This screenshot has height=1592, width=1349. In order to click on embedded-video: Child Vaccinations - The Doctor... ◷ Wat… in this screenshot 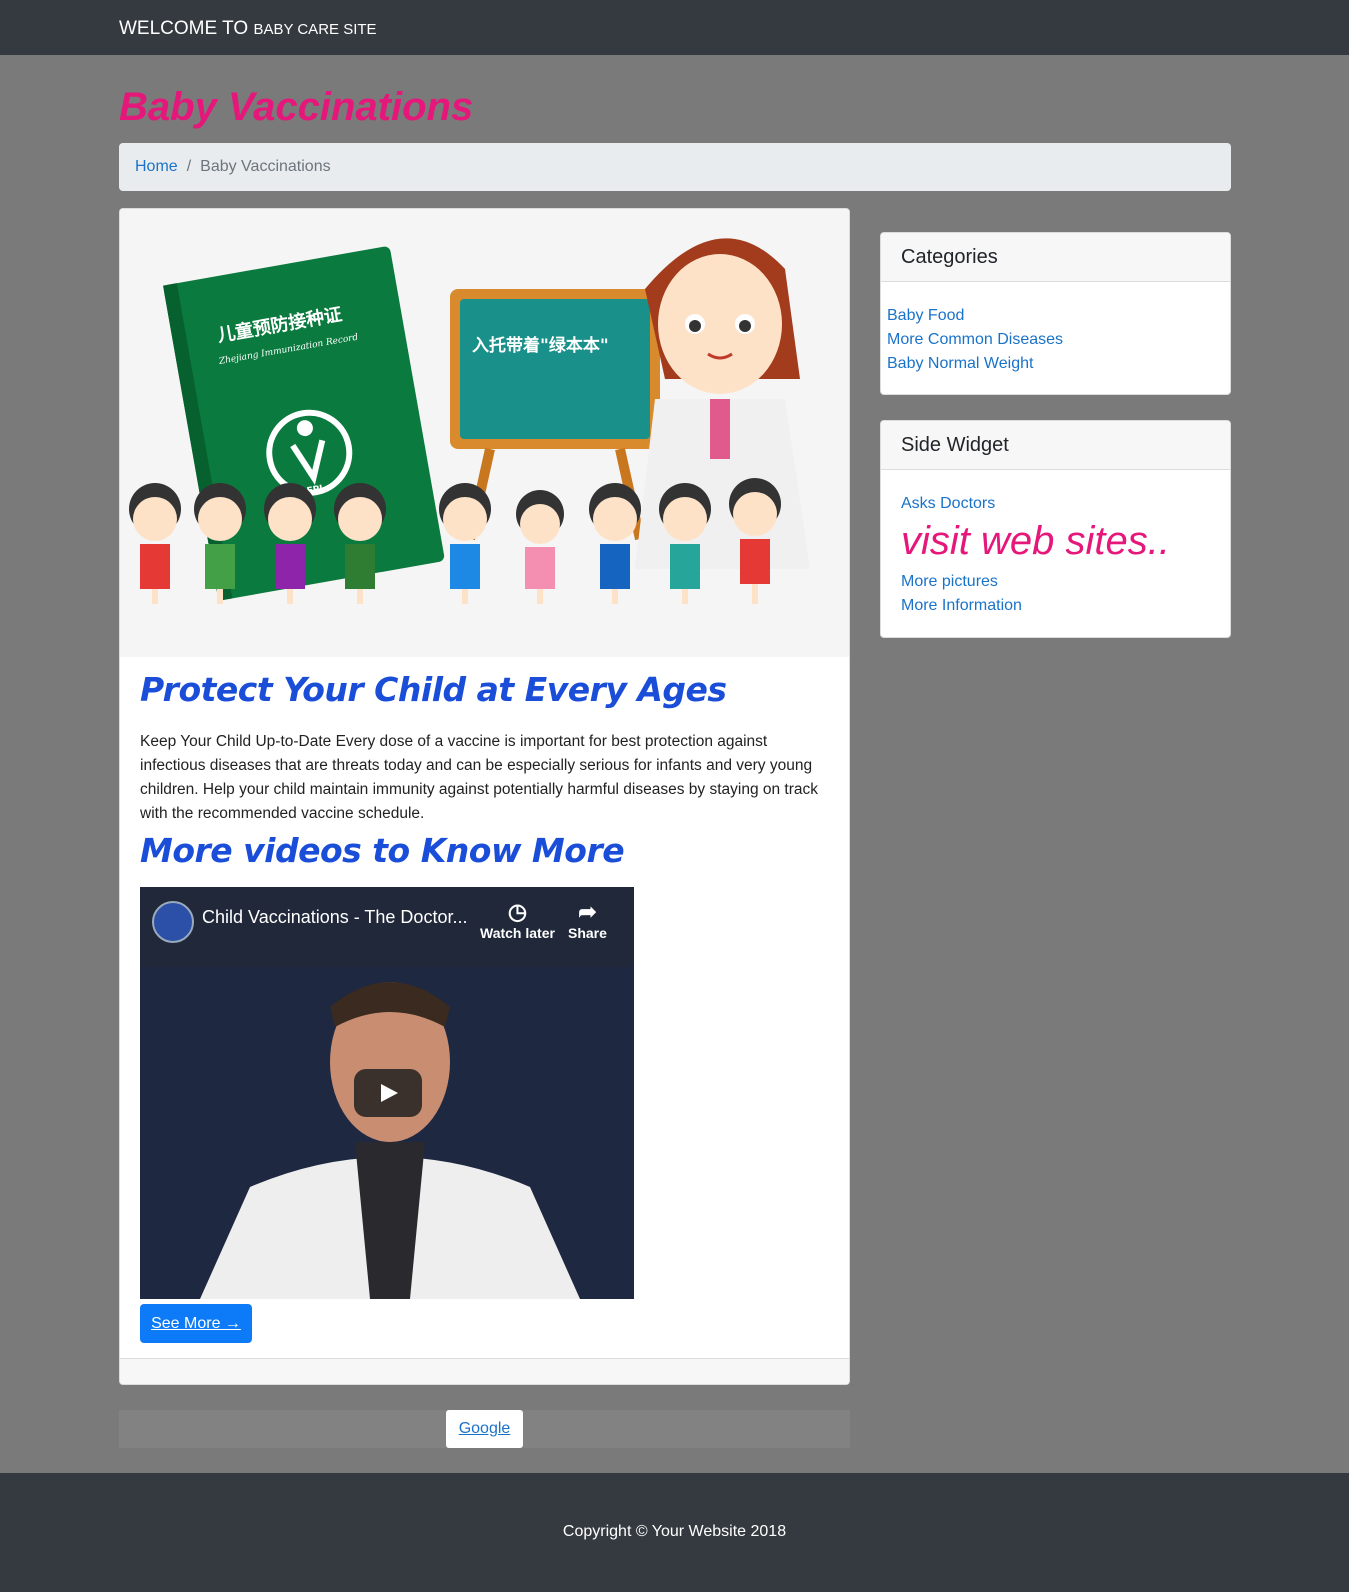, I will do `click(387, 1093)`.